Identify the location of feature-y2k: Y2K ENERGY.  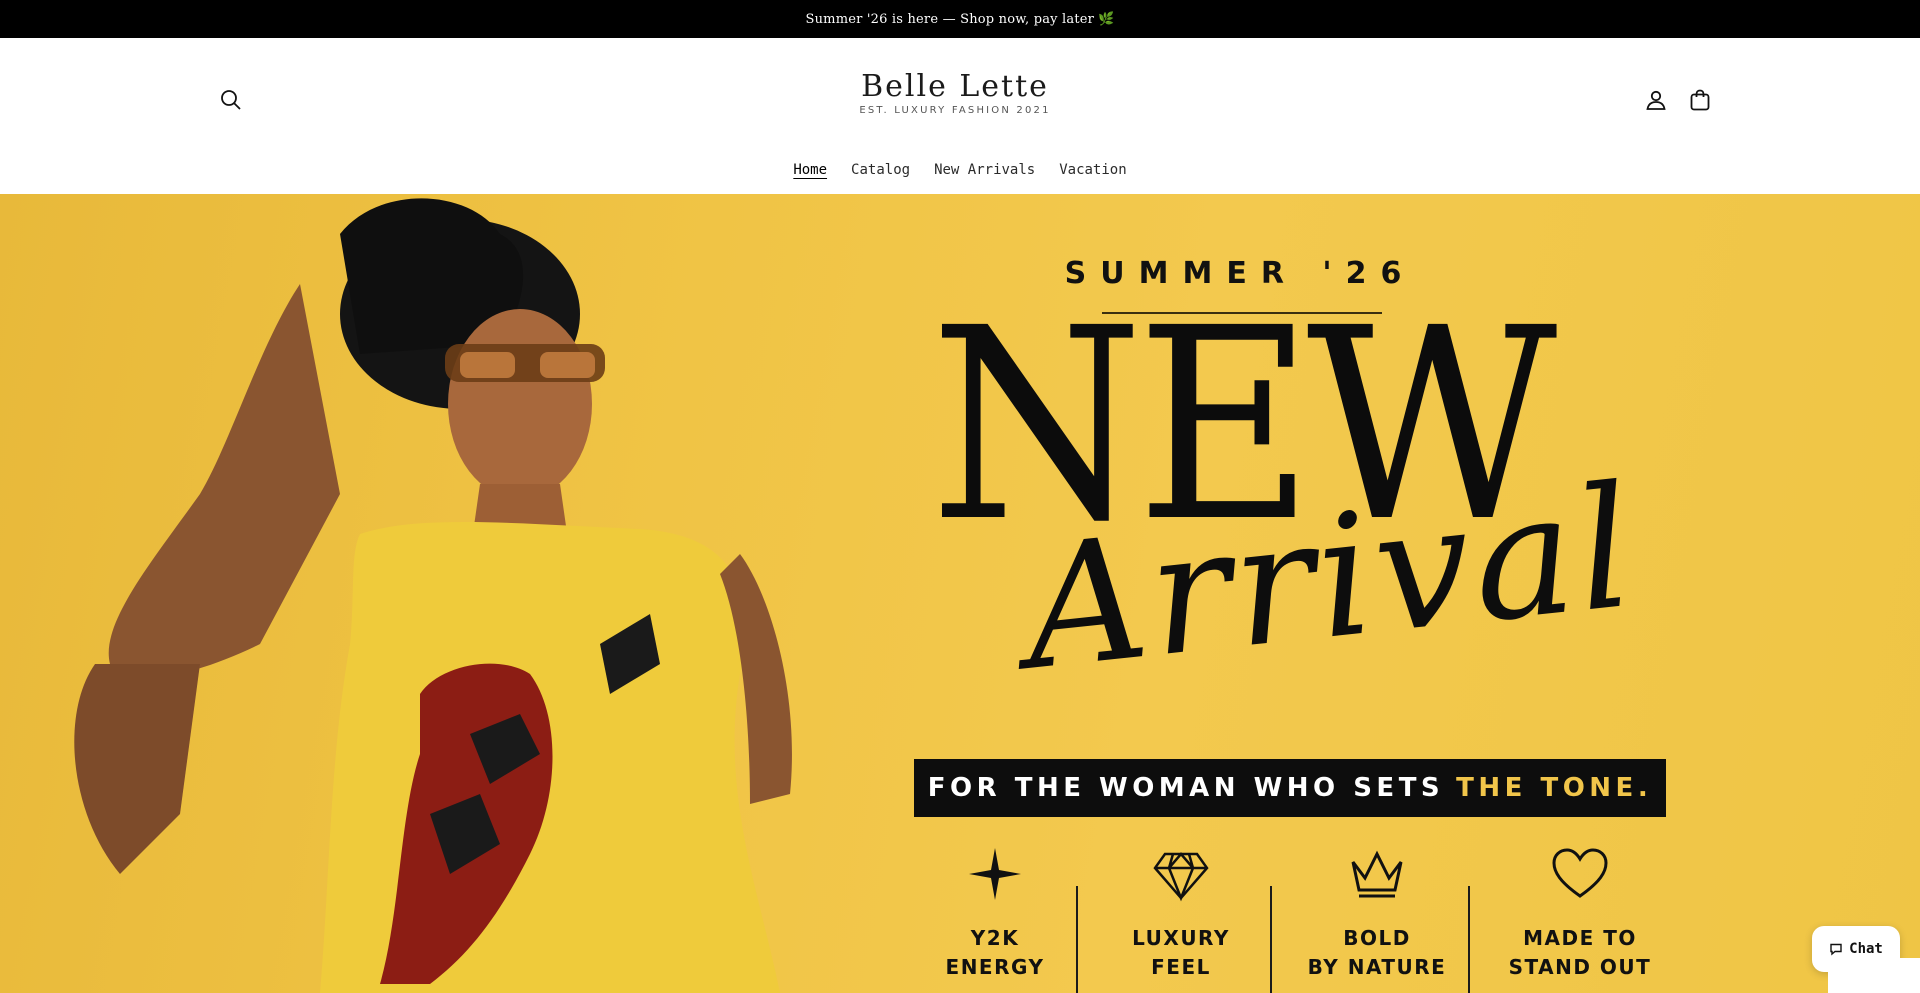
(995, 913).